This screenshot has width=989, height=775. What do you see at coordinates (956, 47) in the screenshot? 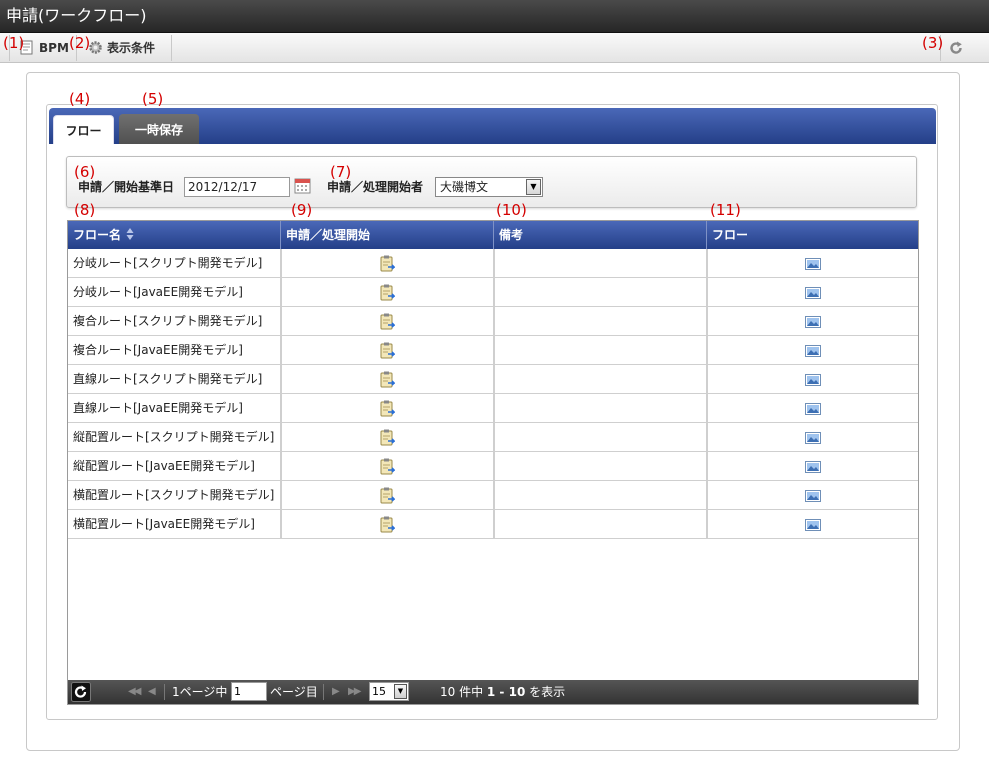
I see `reload-button` at bounding box center [956, 47].